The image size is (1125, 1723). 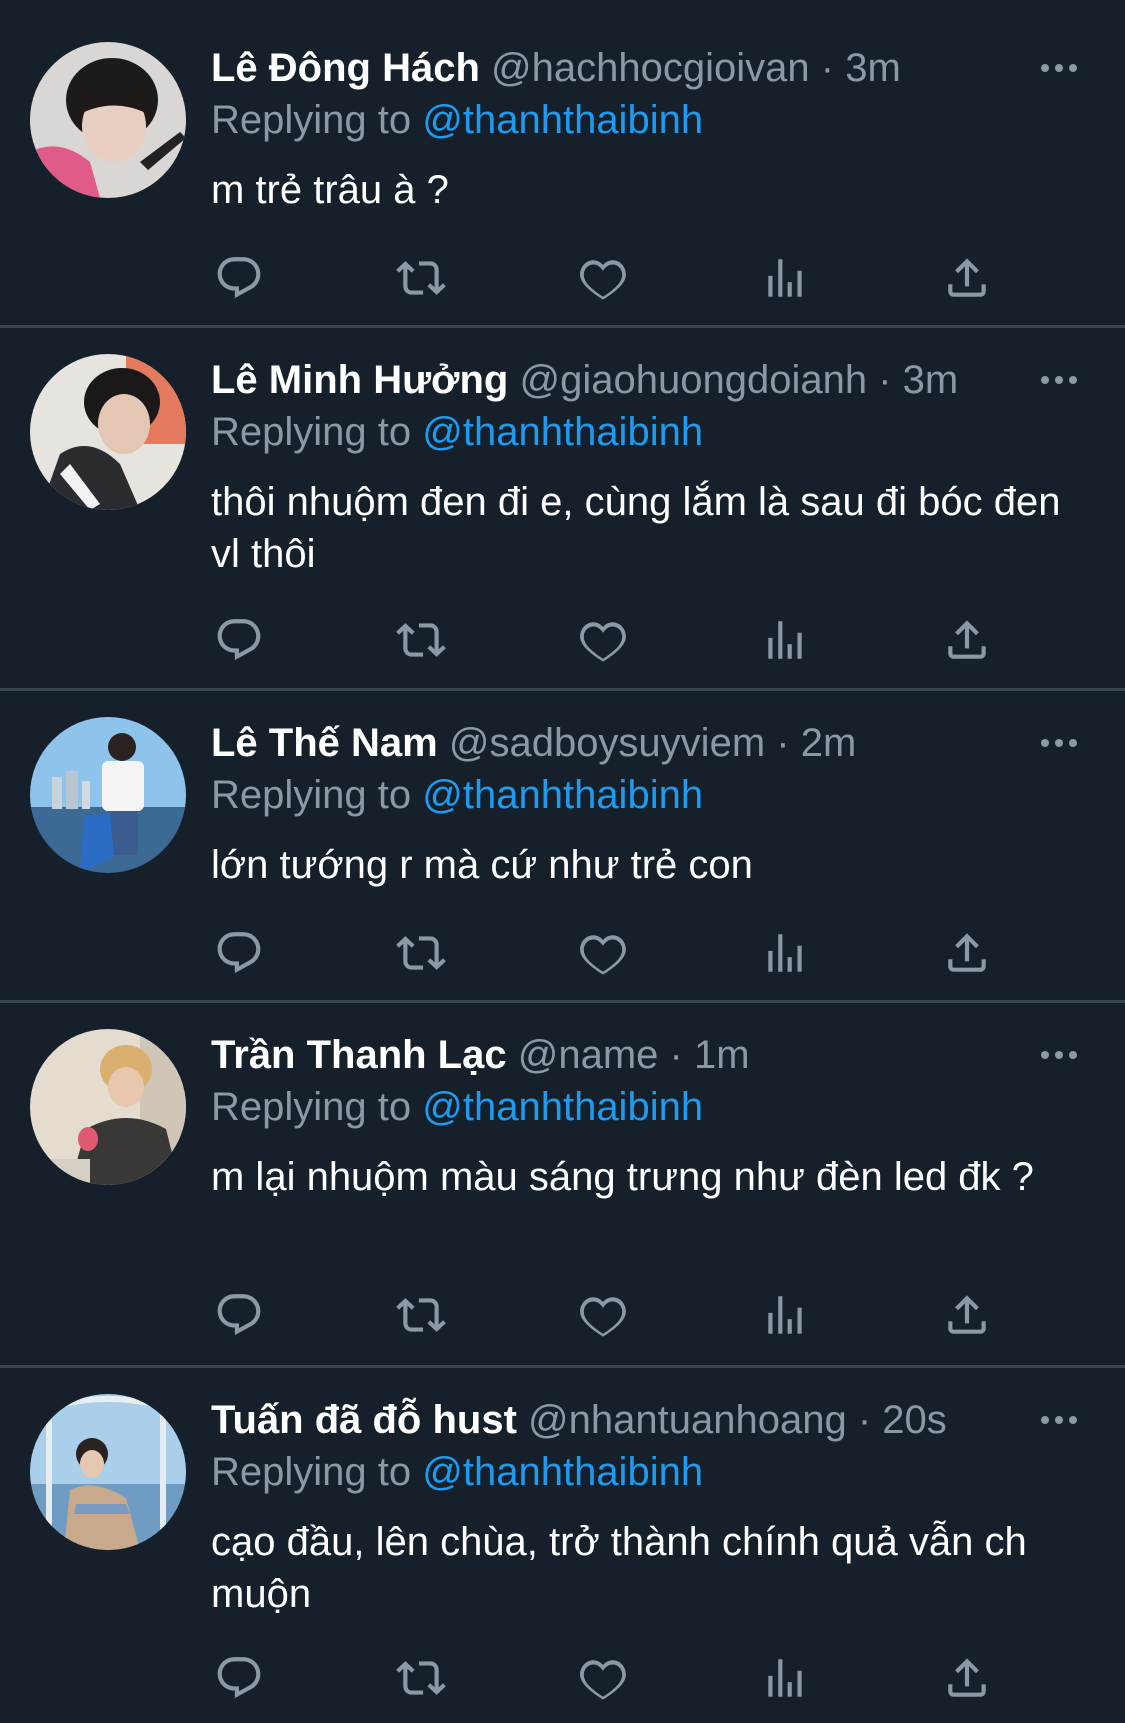 I want to click on tweet-header: Lê Minh Hưởng @giaohuongdoianh · 3m, so click(x=603, y=380).